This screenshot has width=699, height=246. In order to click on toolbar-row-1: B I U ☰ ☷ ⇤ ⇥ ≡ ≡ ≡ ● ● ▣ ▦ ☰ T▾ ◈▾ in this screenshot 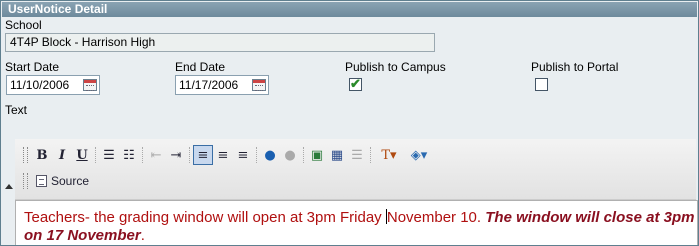, I will do `click(224, 155)`.